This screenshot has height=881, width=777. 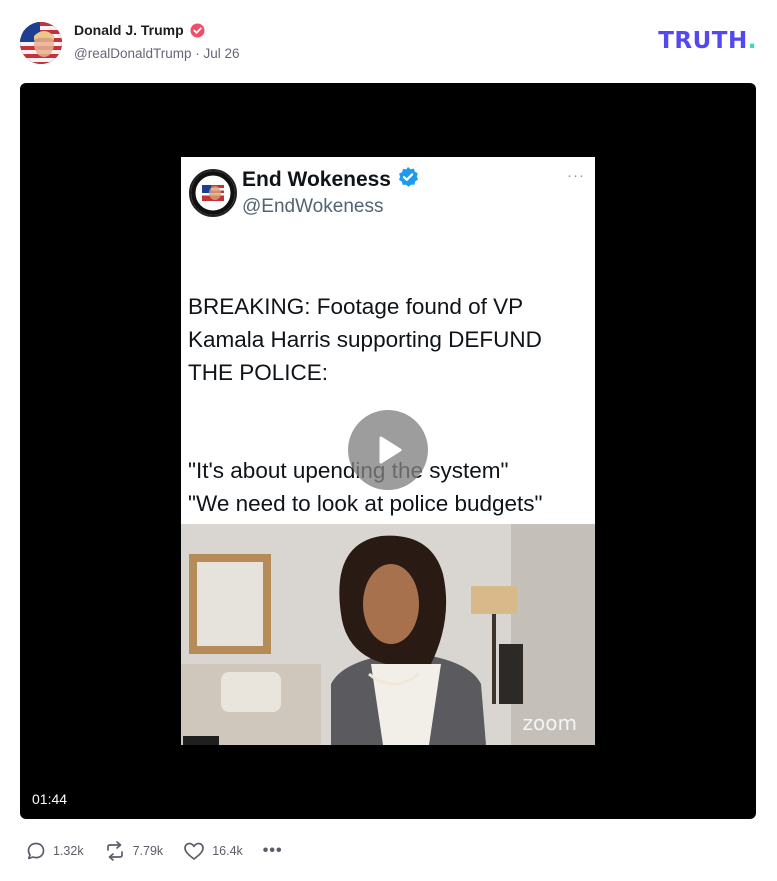 I want to click on embedded-author-name: End Wokeness, so click(x=330, y=180).